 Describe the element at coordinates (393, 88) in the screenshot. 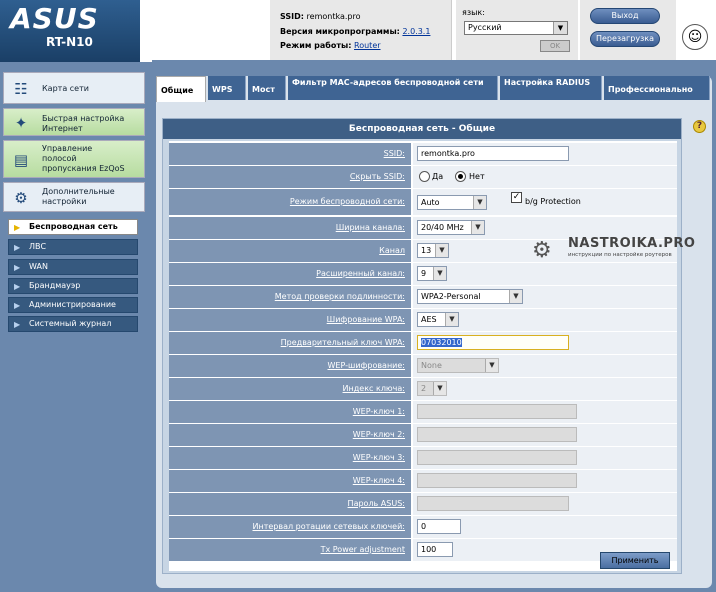

I see `tab-mac-filter: Фильтр MAC-адресов беспроводной сети` at that location.